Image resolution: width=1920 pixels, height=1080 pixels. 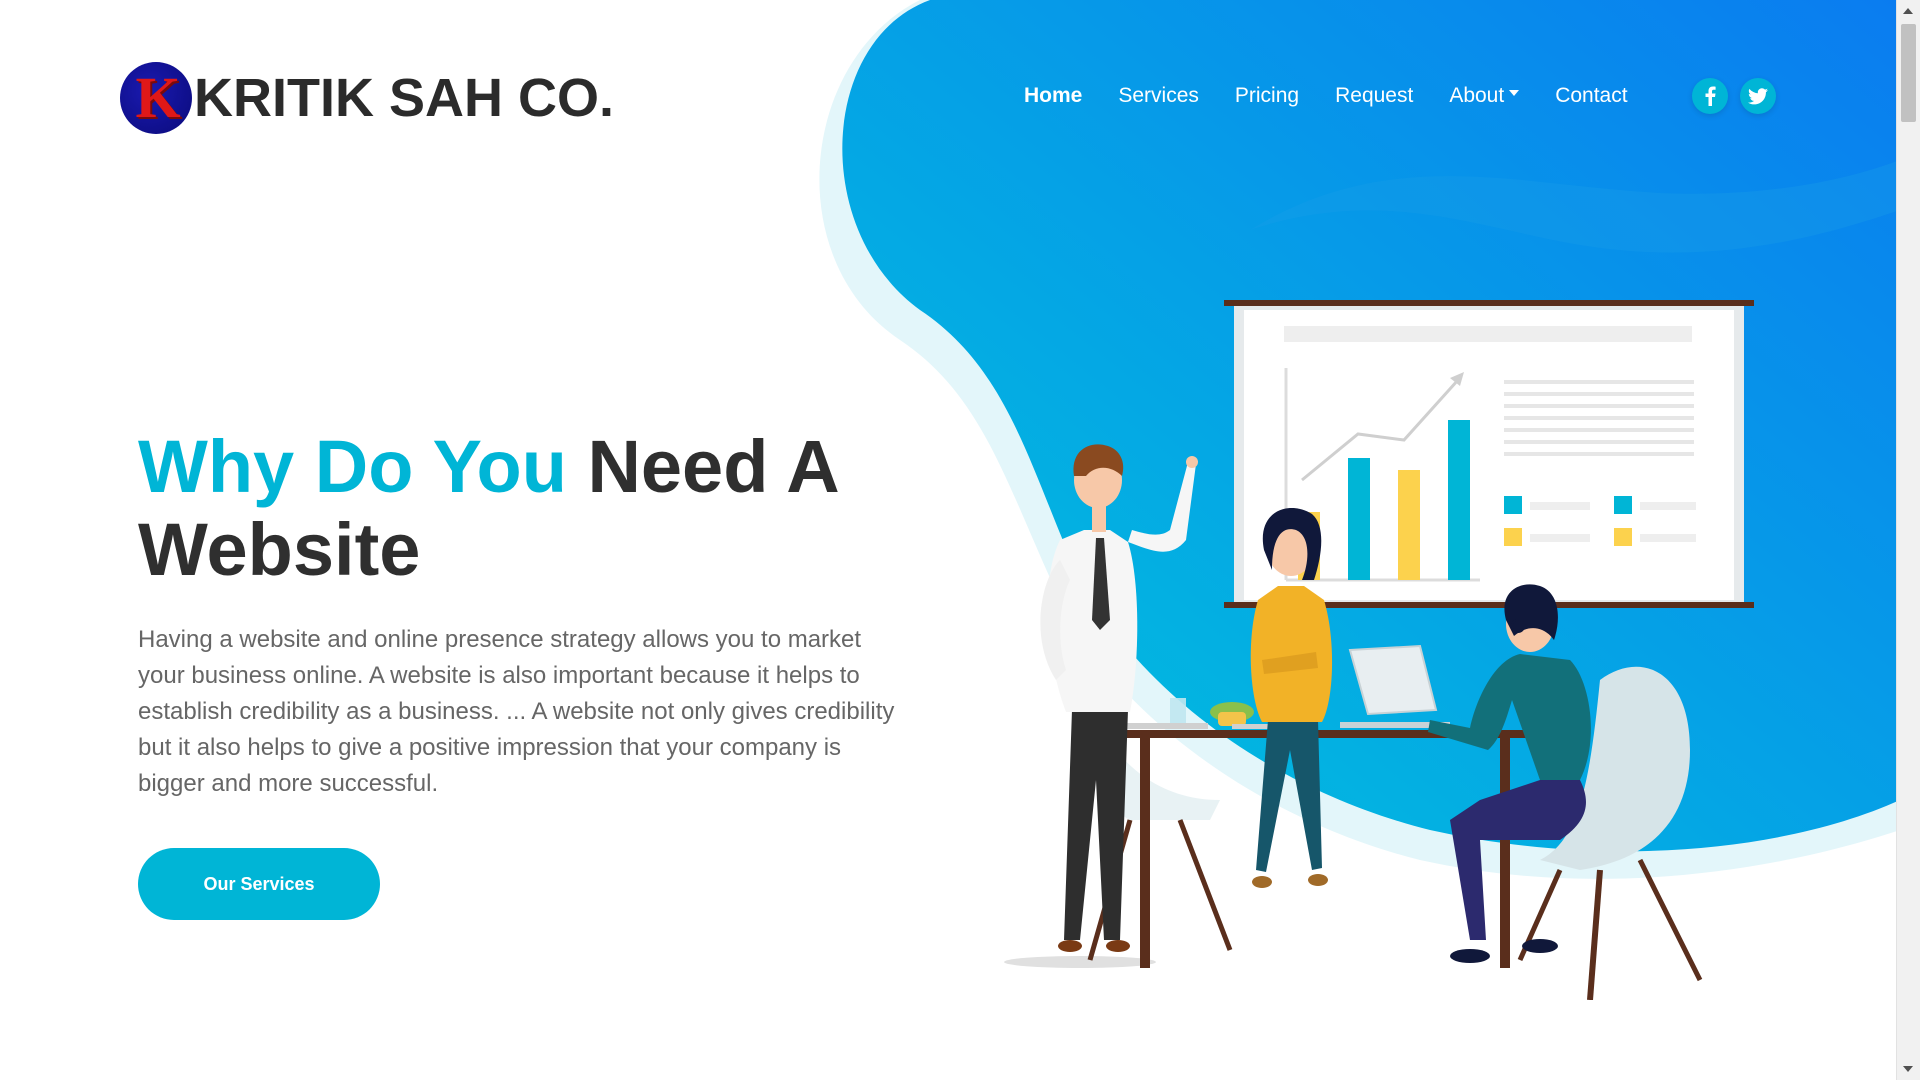 I want to click on brand-logo: K KRITIK SAH CO., so click(x=367, y=98).